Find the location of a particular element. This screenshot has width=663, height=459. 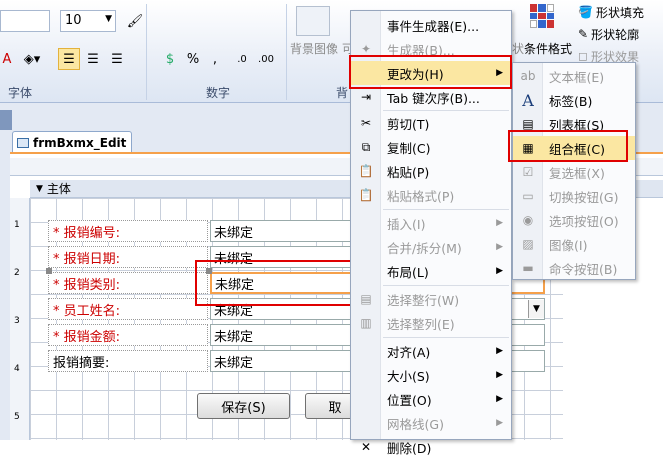

label-amount: * 报销金额: is located at coordinates (128, 335).